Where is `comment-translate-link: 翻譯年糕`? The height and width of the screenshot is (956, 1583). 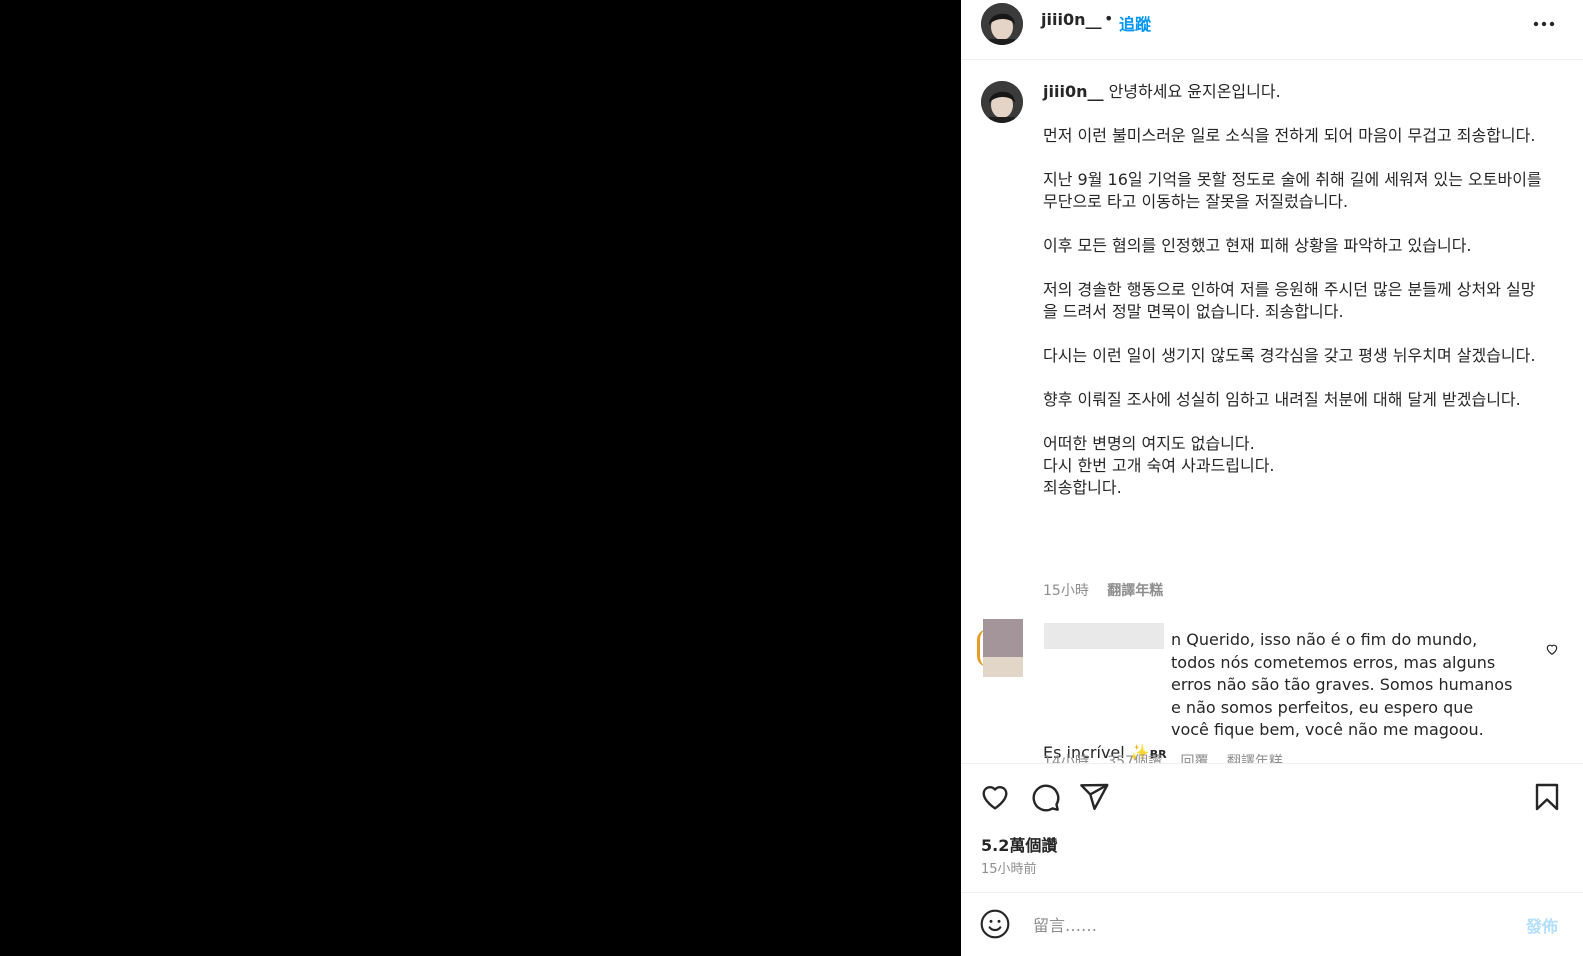 comment-translate-link: 翻譯年糕 is located at coordinates (1255, 758).